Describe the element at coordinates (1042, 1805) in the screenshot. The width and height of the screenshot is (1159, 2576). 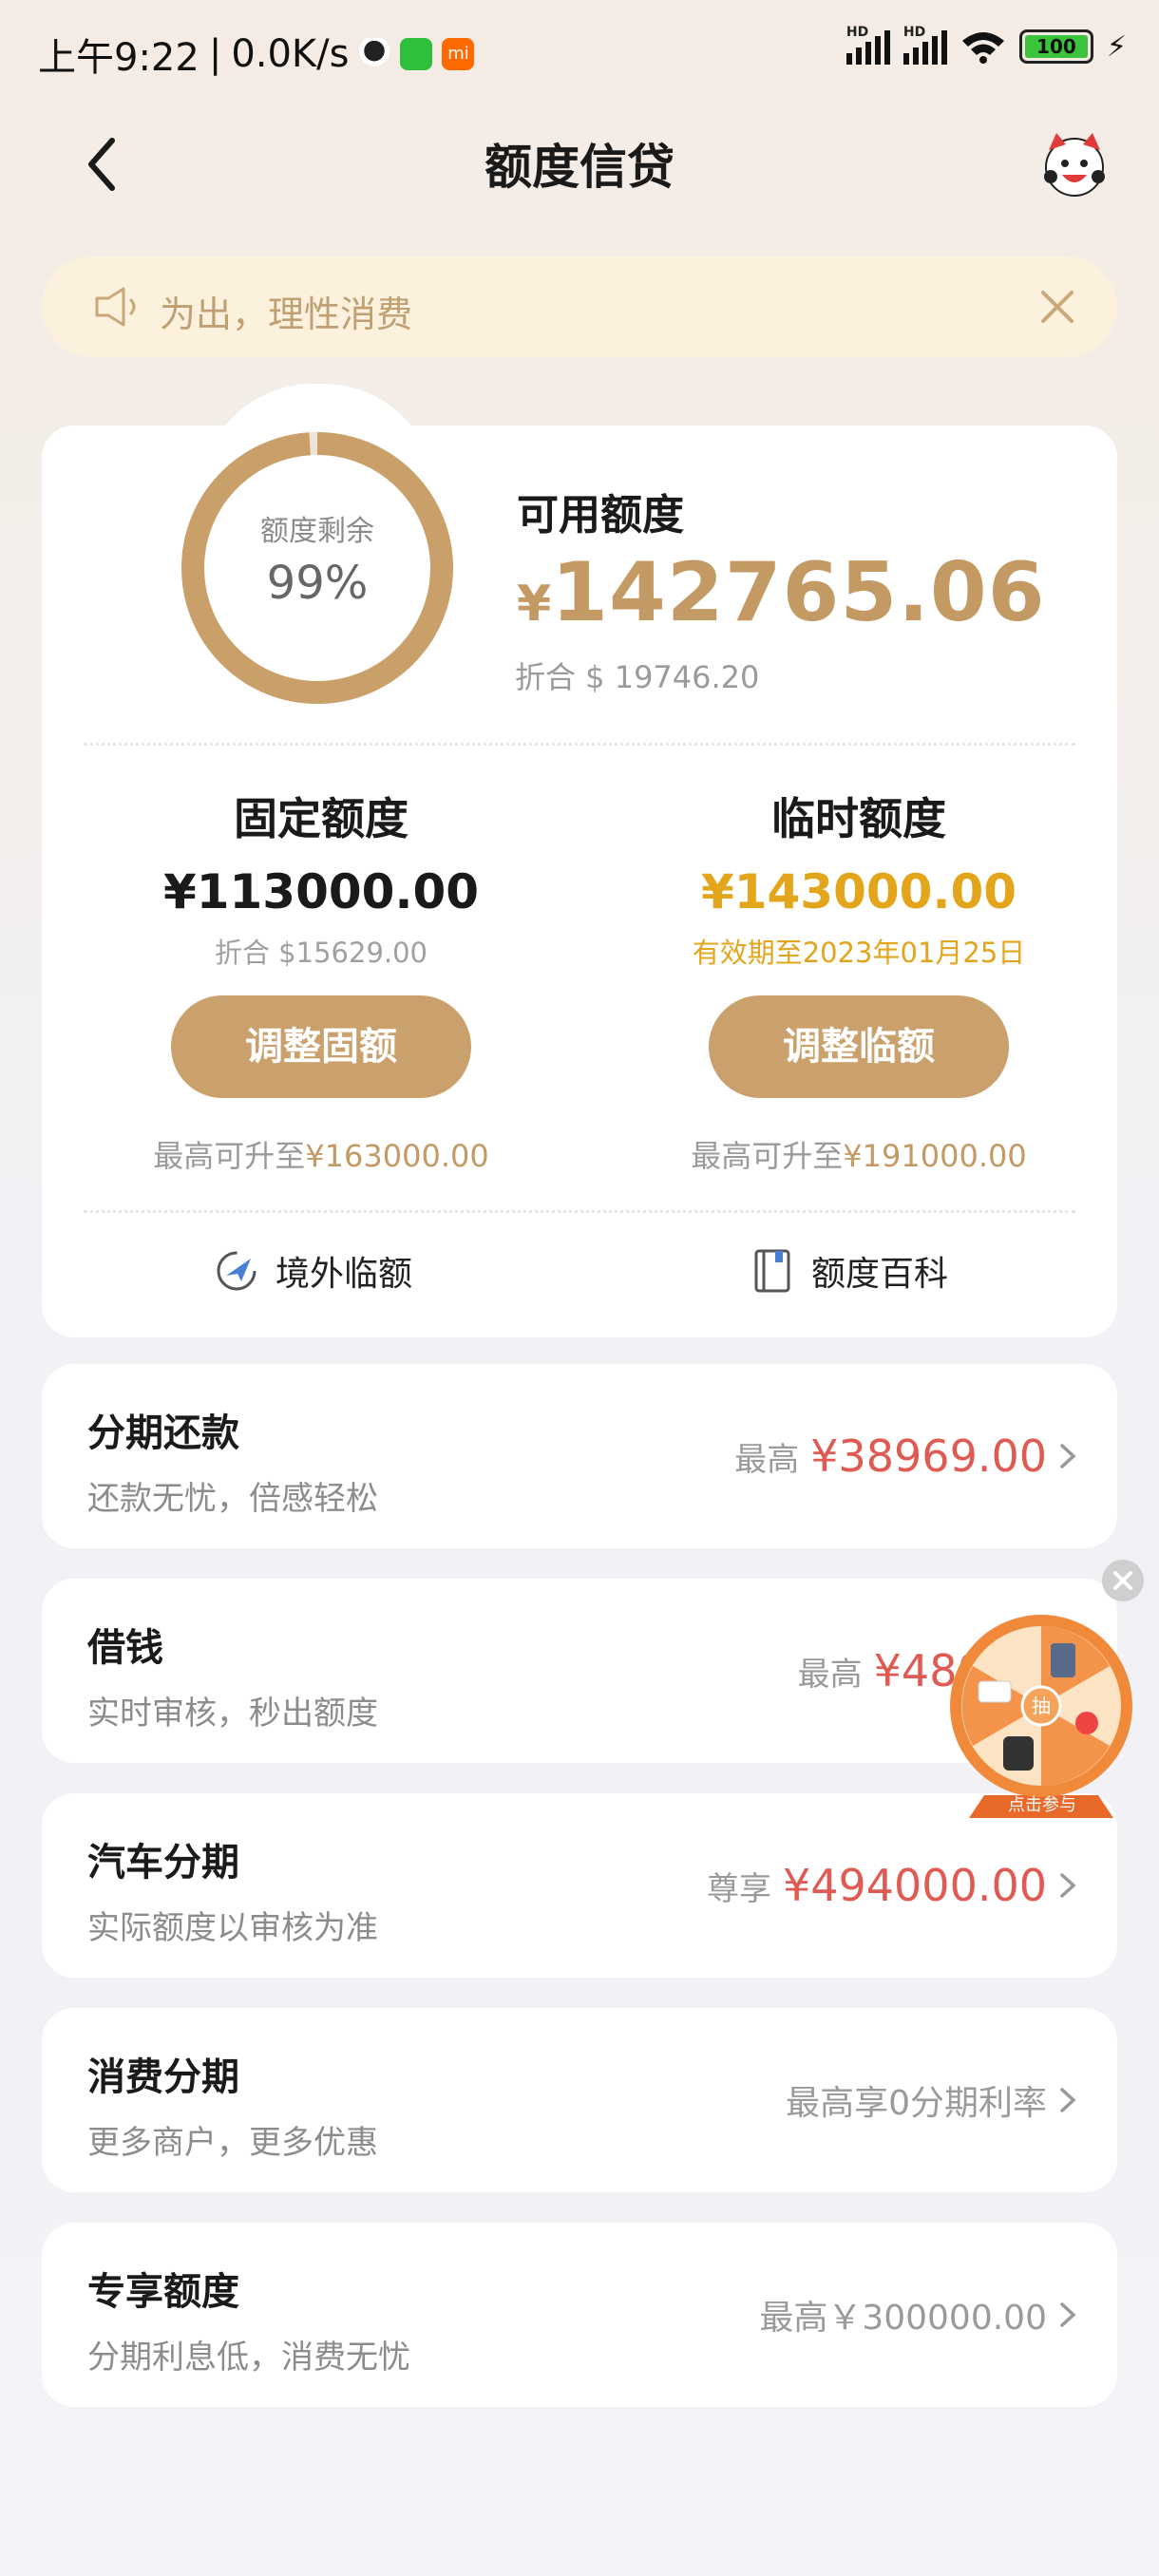
I see `wheel-label: 点击参与` at that location.